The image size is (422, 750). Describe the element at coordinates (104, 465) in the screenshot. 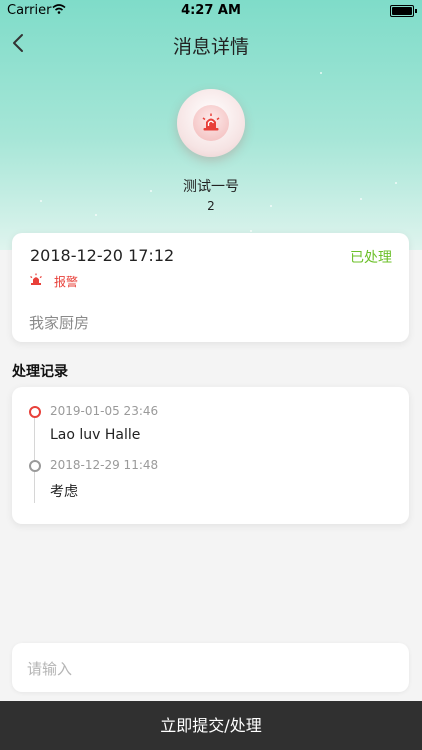

I see `record-time: 2018-12-29 11:48` at that location.